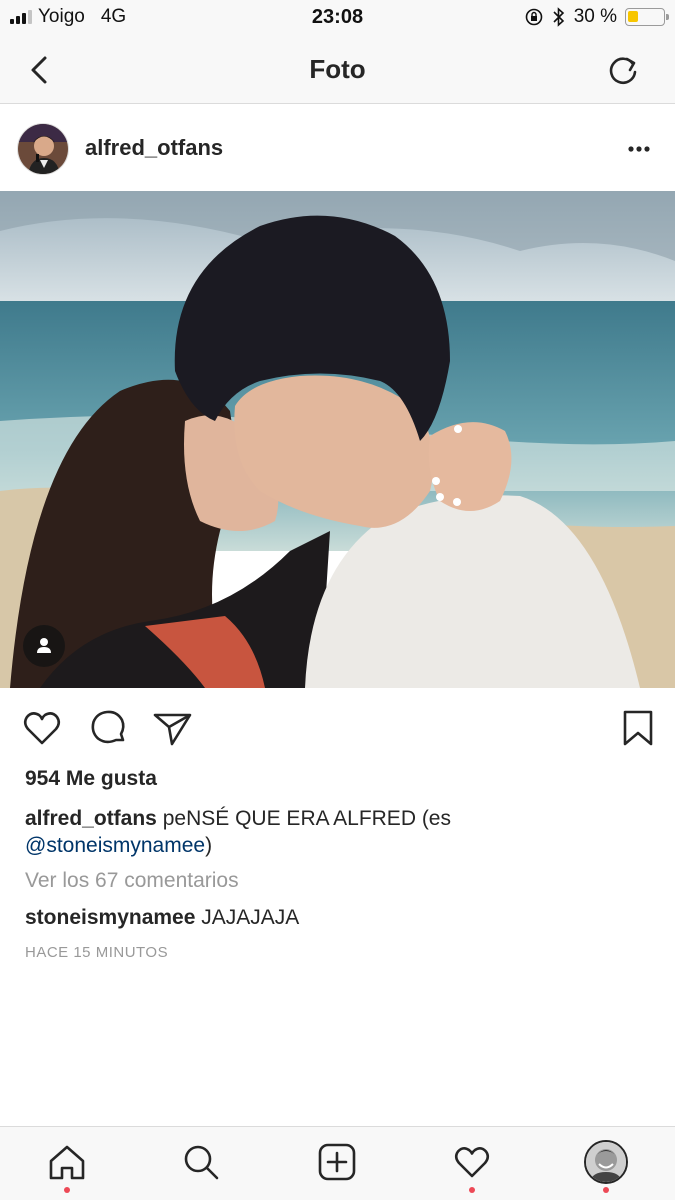  What do you see at coordinates (623, 70) in the screenshot?
I see `refresh-icon` at bounding box center [623, 70].